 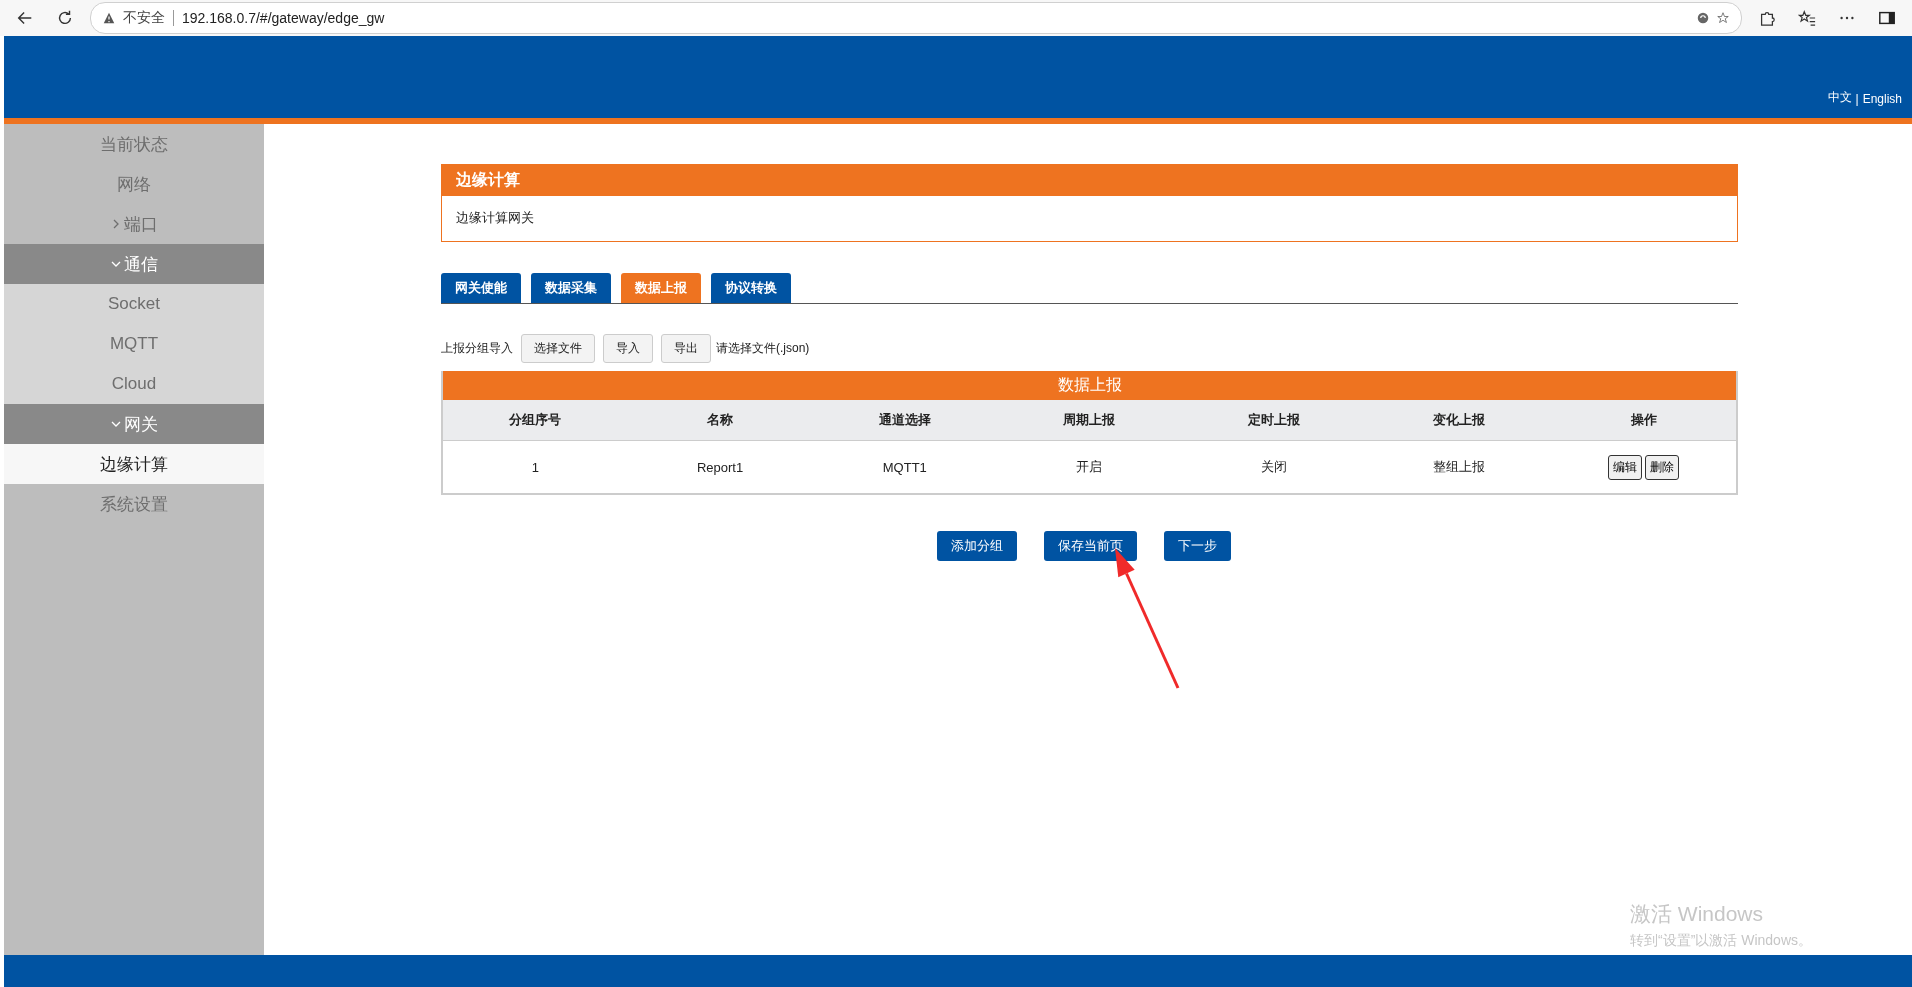 I want to click on puzzle-icon, so click(x=1767, y=18).